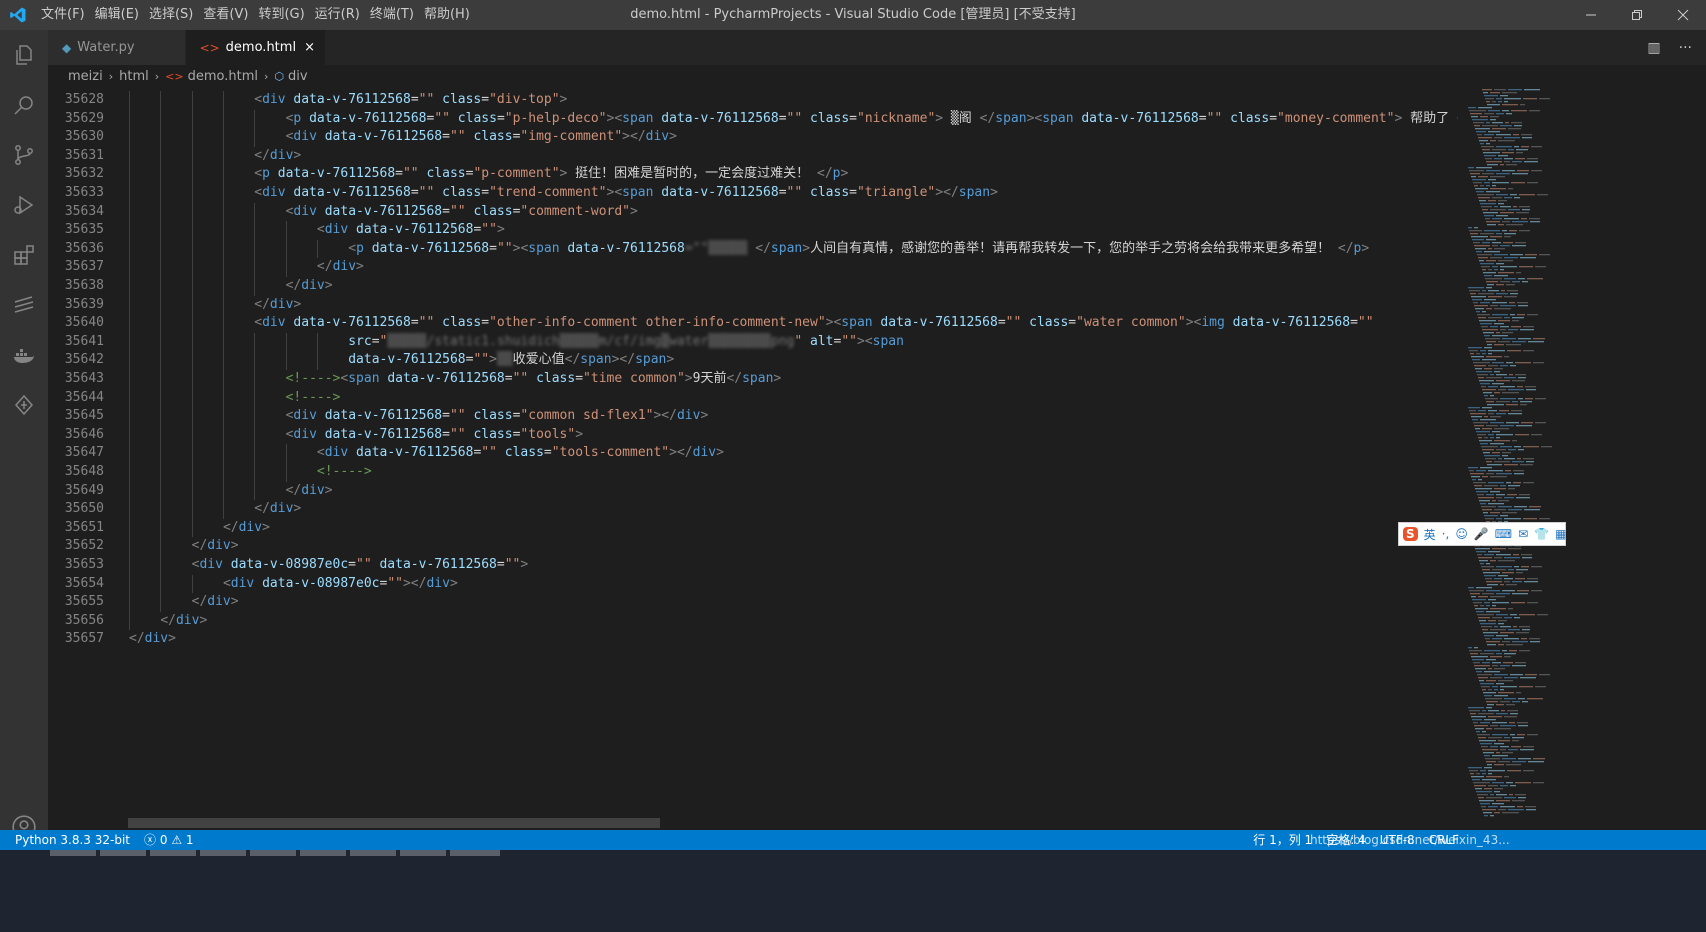 The height and width of the screenshot is (932, 1706). What do you see at coordinates (194, 398) in the screenshot?
I see `code-line: 35644 <!---->` at bounding box center [194, 398].